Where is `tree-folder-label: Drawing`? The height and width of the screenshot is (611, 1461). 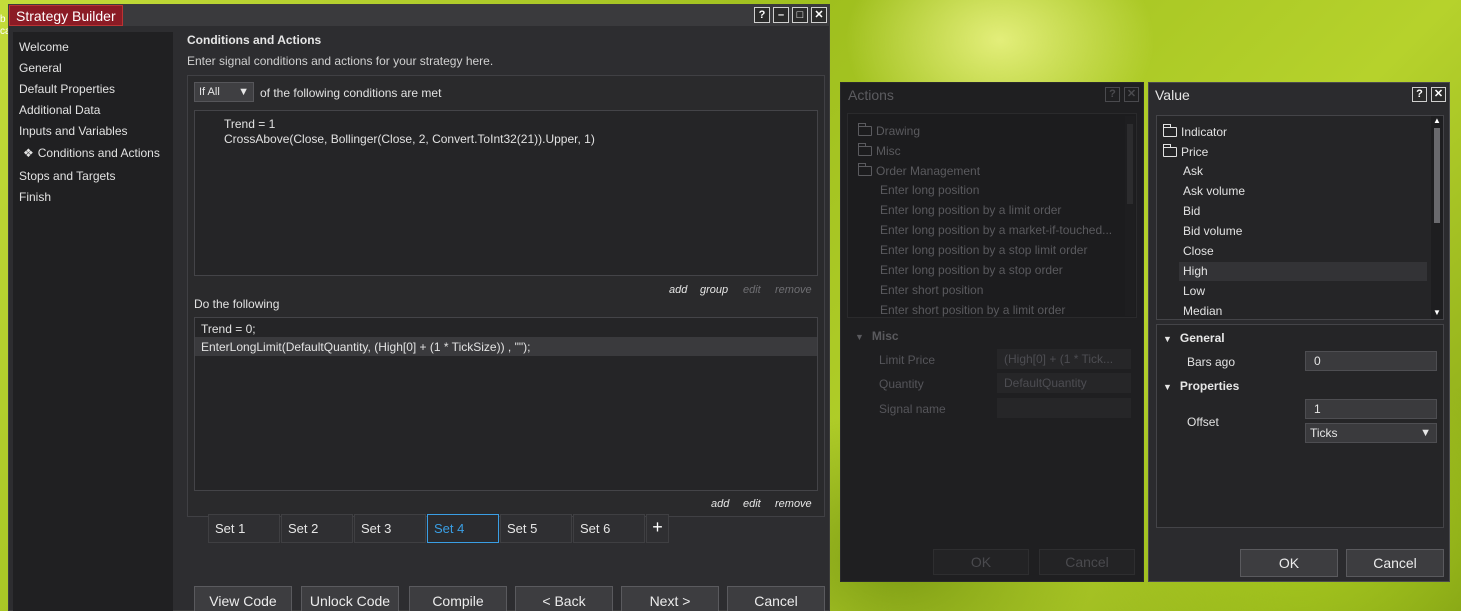 tree-folder-label: Drawing is located at coordinates (898, 131).